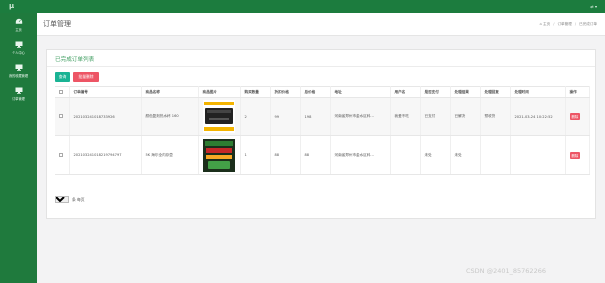 This screenshot has width=605, height=283. I want to click on product-image-bag, so click(218, 116).